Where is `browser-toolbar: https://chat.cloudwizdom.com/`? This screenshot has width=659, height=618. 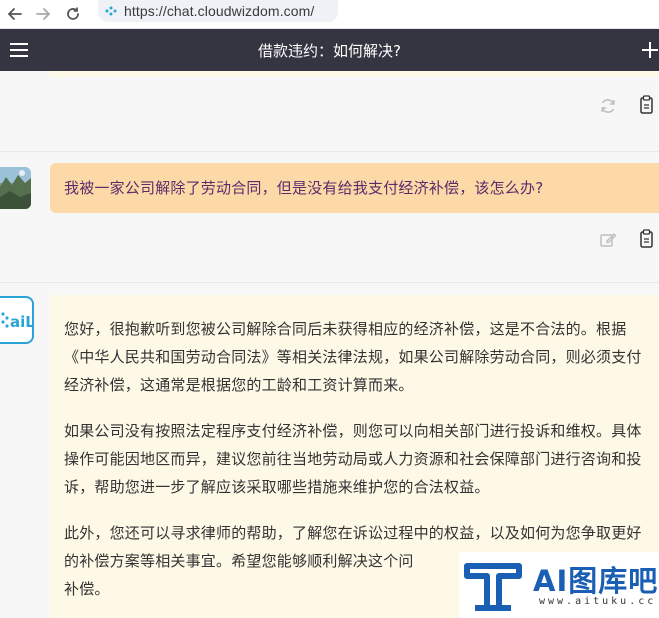
browser-toolbar: https://chat.cloudwizdom.com/ is located at coordinates (329, 14).